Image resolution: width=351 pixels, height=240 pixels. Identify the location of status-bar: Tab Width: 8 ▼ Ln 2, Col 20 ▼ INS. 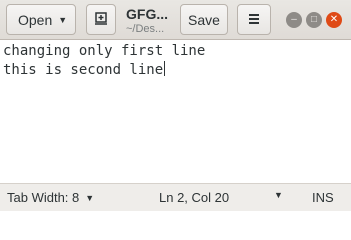
(175, 197).